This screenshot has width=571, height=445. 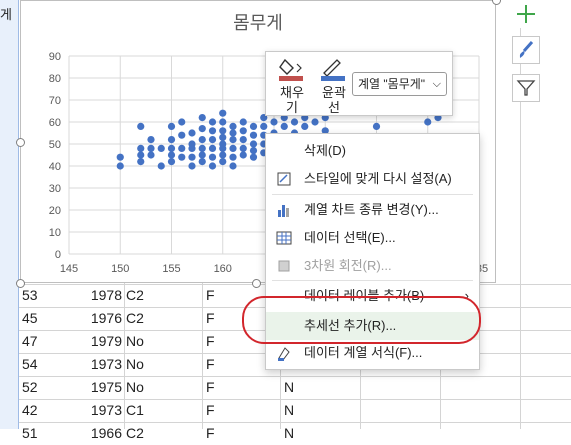 I want to click on table-cell: 51, so click(x=30, y=433).